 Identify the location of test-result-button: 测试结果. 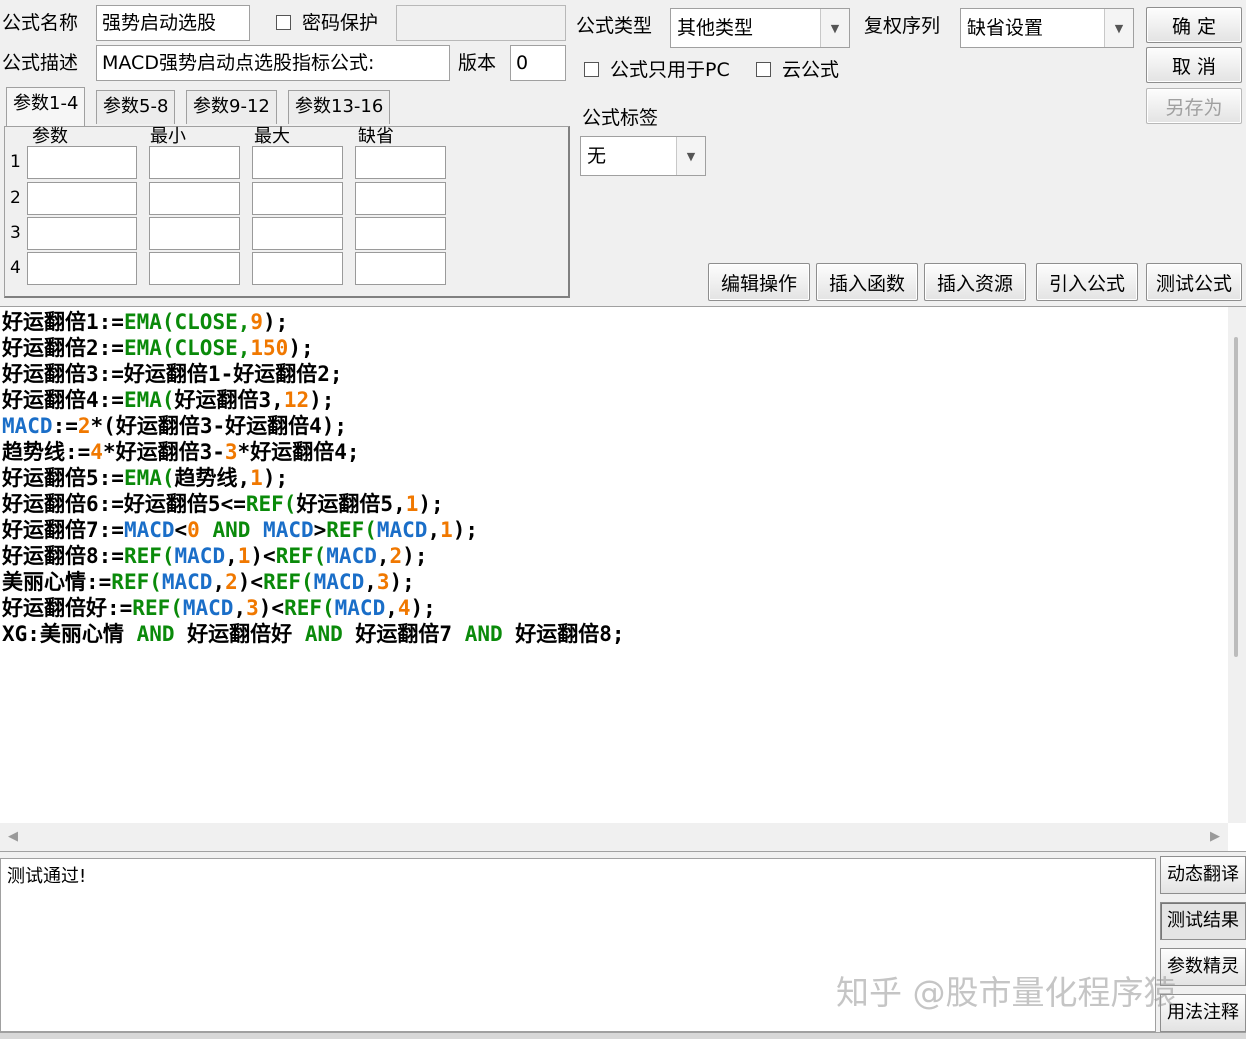
(1203, 921).